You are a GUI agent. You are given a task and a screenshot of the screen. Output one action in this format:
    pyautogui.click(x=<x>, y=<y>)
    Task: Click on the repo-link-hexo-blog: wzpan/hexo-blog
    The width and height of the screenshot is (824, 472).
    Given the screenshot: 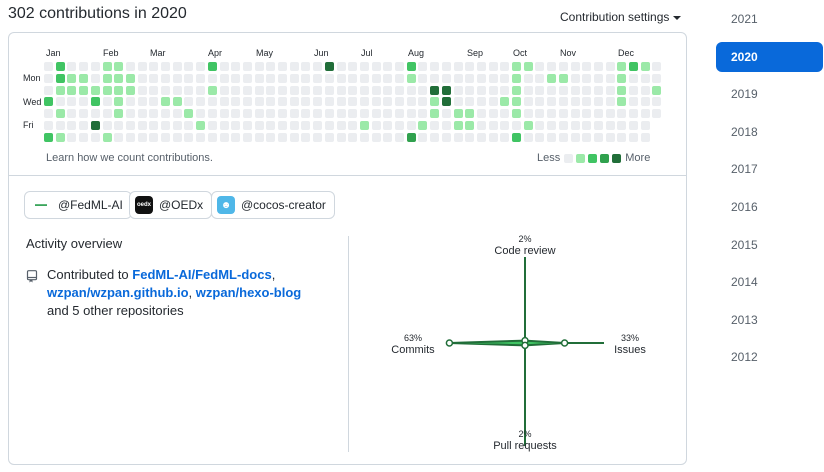 What is the action you would take?
    pyautogui.click(x=248, y=292)
    